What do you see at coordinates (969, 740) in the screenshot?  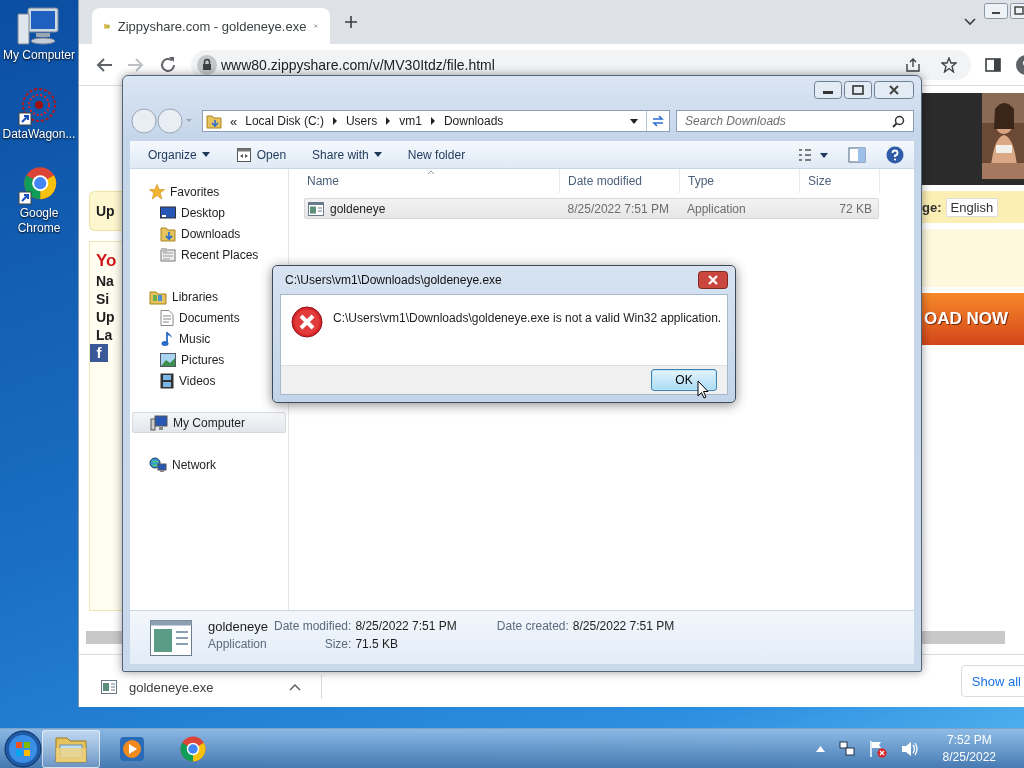 I see `clock-time: 7:52 PM` at bounding box center [969, 740].